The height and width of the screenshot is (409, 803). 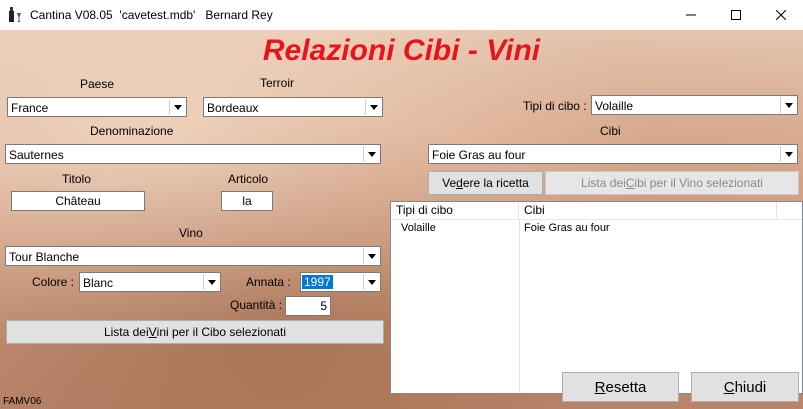 What do you see at coordinates (30, 108) in the screenshot?
I see `paese-value: France` at bounding box center [30, 108].